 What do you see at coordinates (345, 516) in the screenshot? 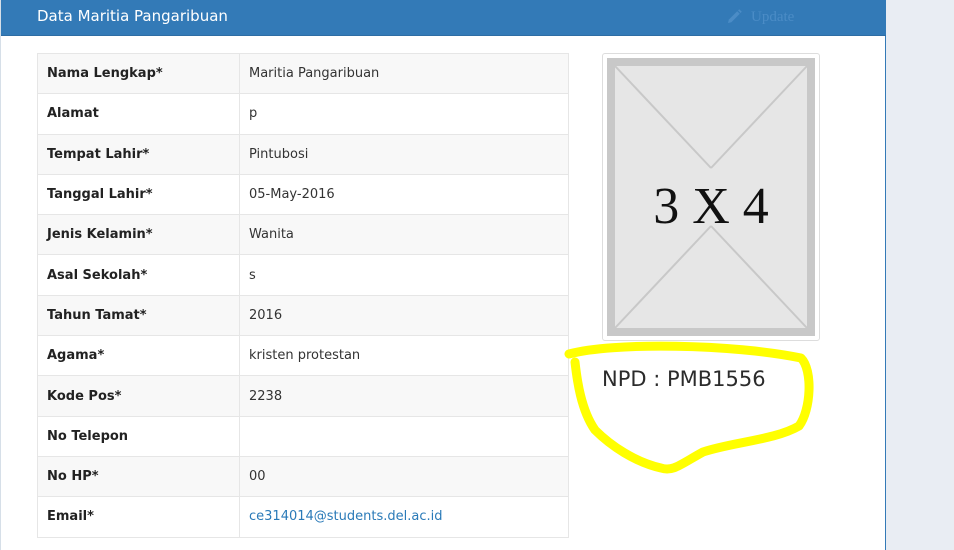
I see `email-link: ce314014@students.del.ac.id` at bounding box center [345, 516].